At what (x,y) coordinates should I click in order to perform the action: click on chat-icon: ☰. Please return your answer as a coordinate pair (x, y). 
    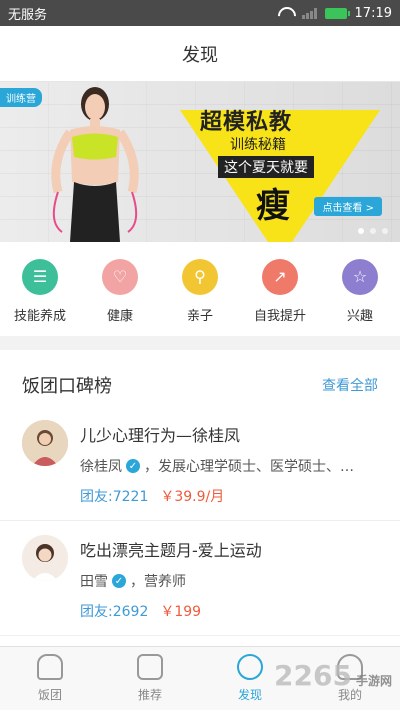
    Looking at the image, I should click on (40, 276).